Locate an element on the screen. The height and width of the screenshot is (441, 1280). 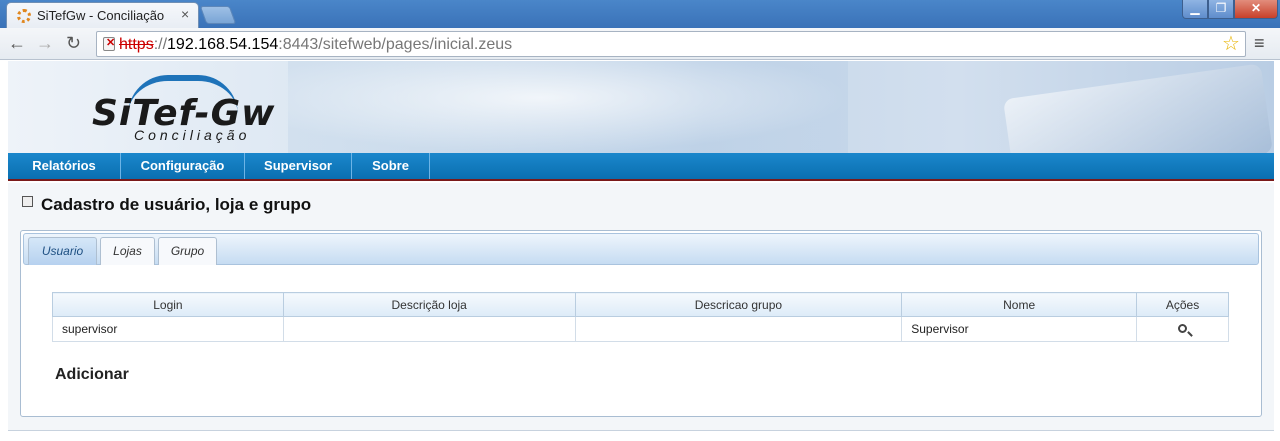
column-header-login: Login is located at coordinates (168, 304).